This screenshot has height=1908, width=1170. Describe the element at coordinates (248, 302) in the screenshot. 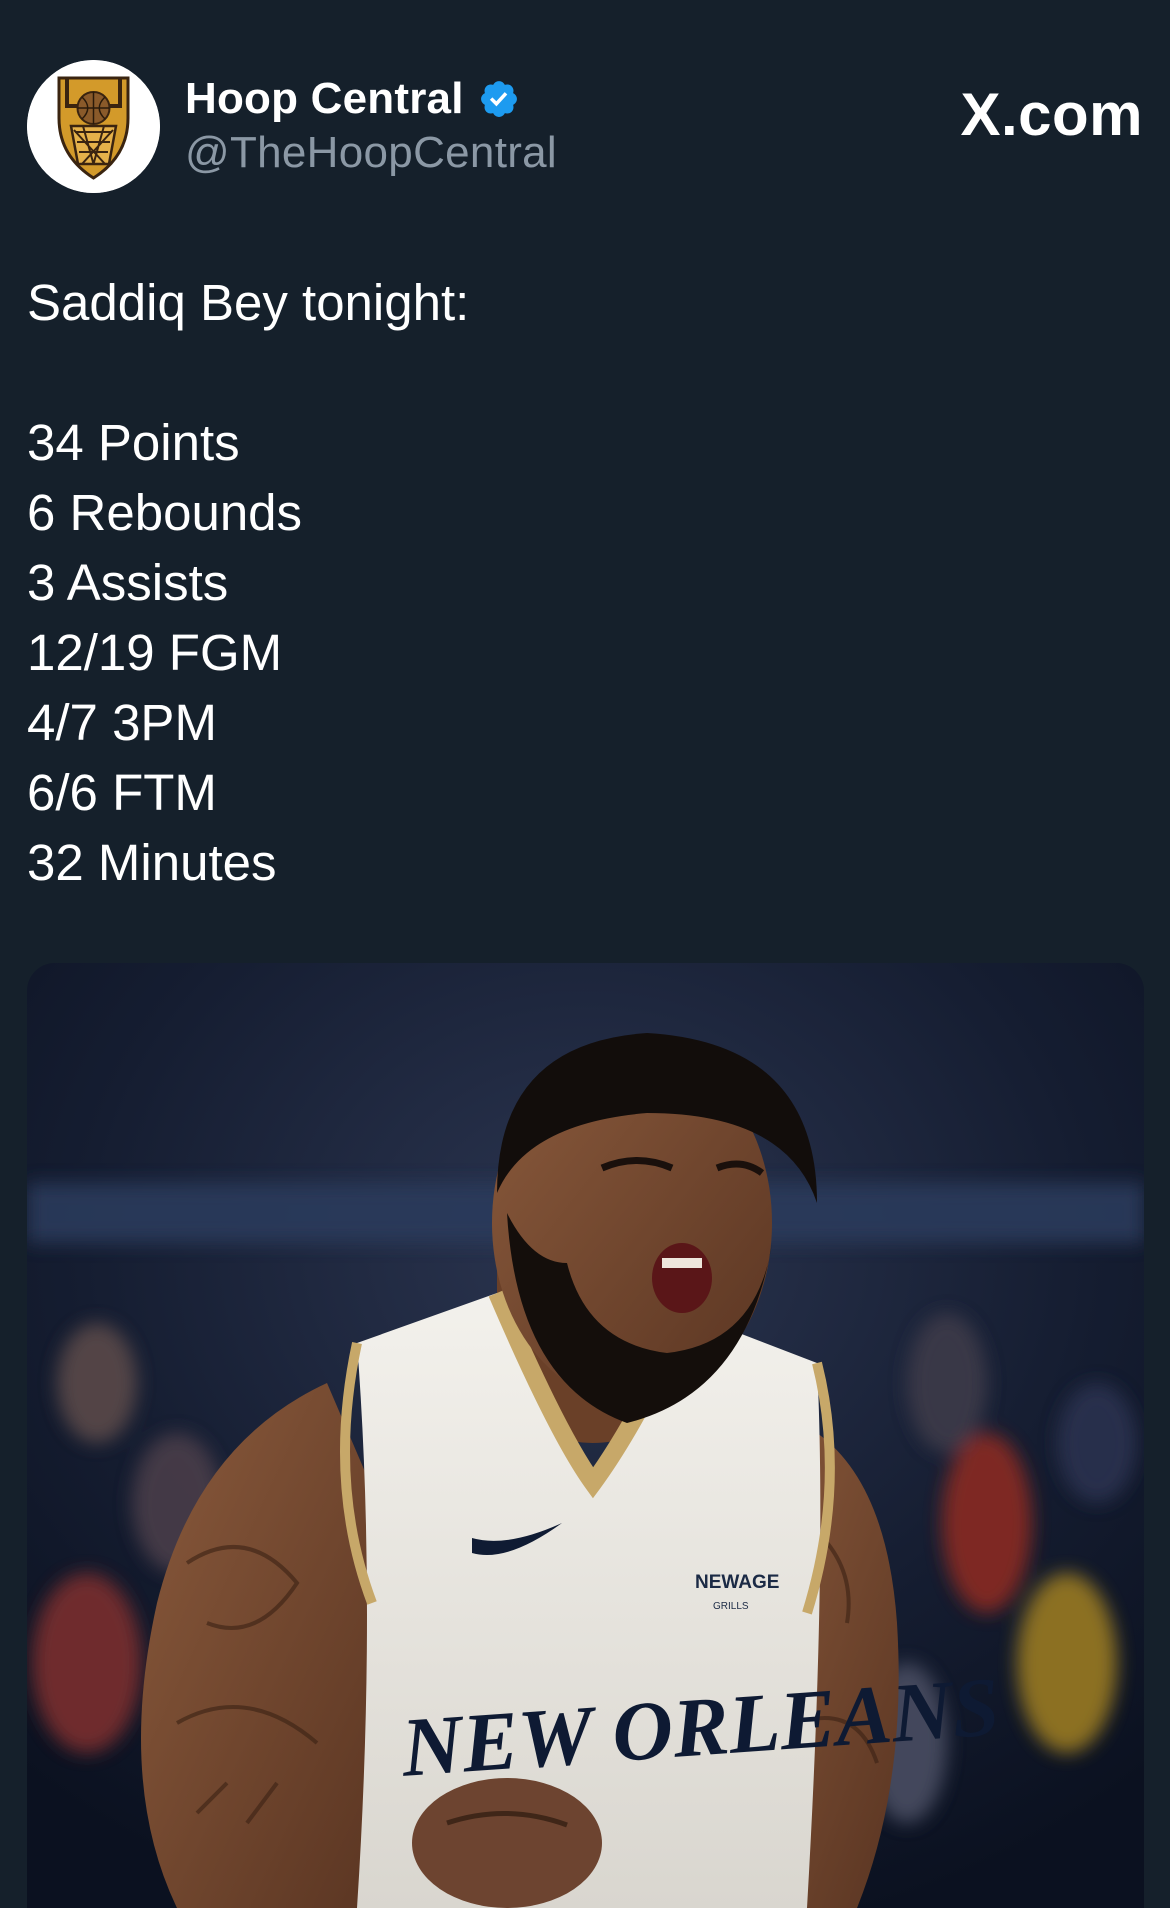

I see `tweet-intro: Saddiq Bey tonight:` at that location.